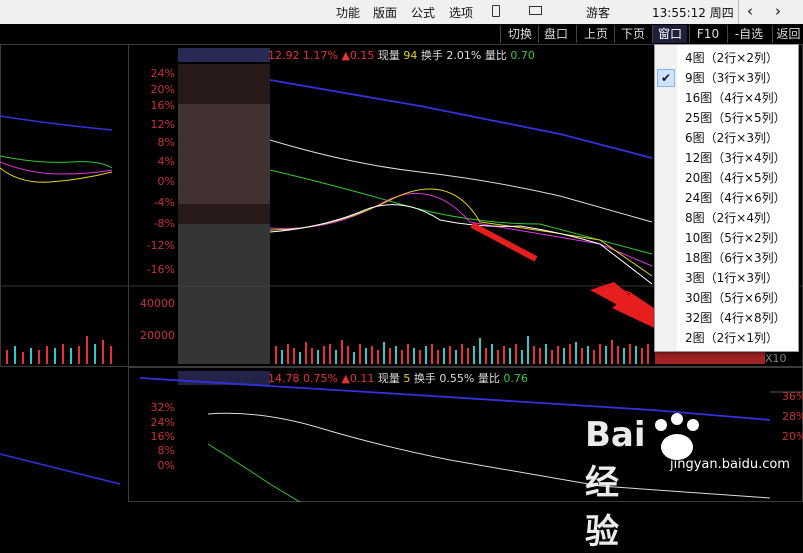 This screenshot has width=803, height=553. What do you see at coordinates (157, 303) in the screenshot?
I see `volume-label: 40000` at bounding box center [157, 303].